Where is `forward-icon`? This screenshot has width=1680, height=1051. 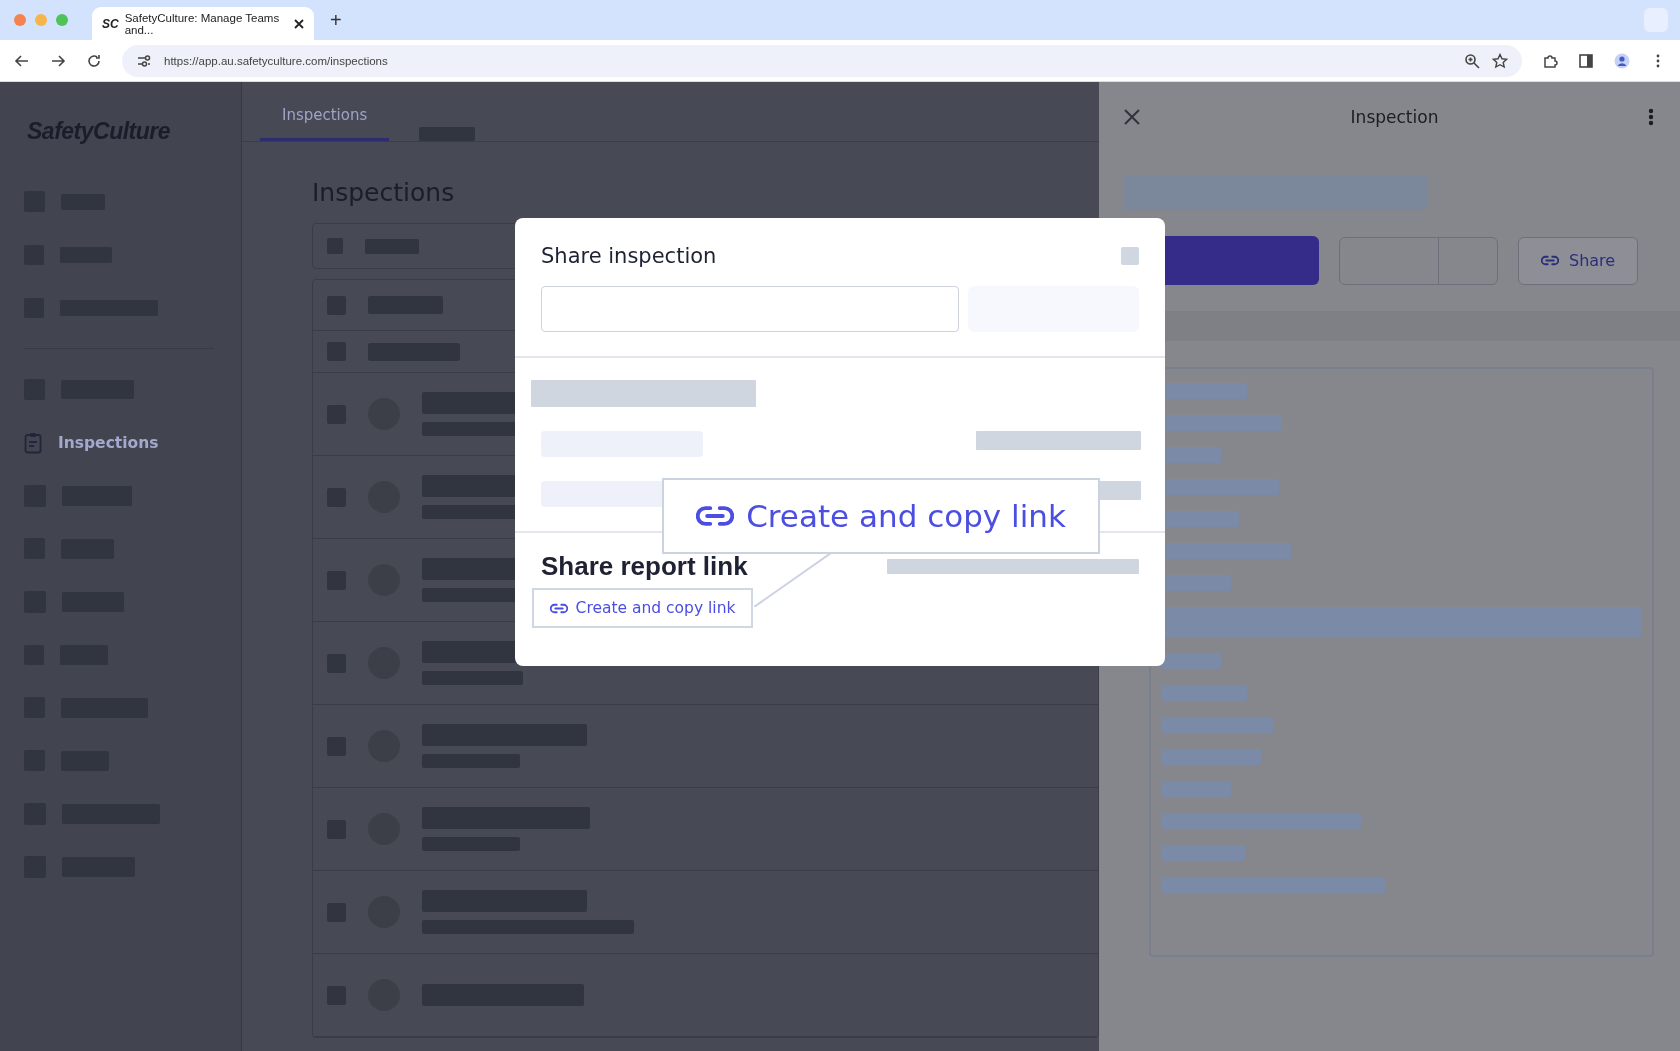
forward-icon is located at coordinates (58, 60).